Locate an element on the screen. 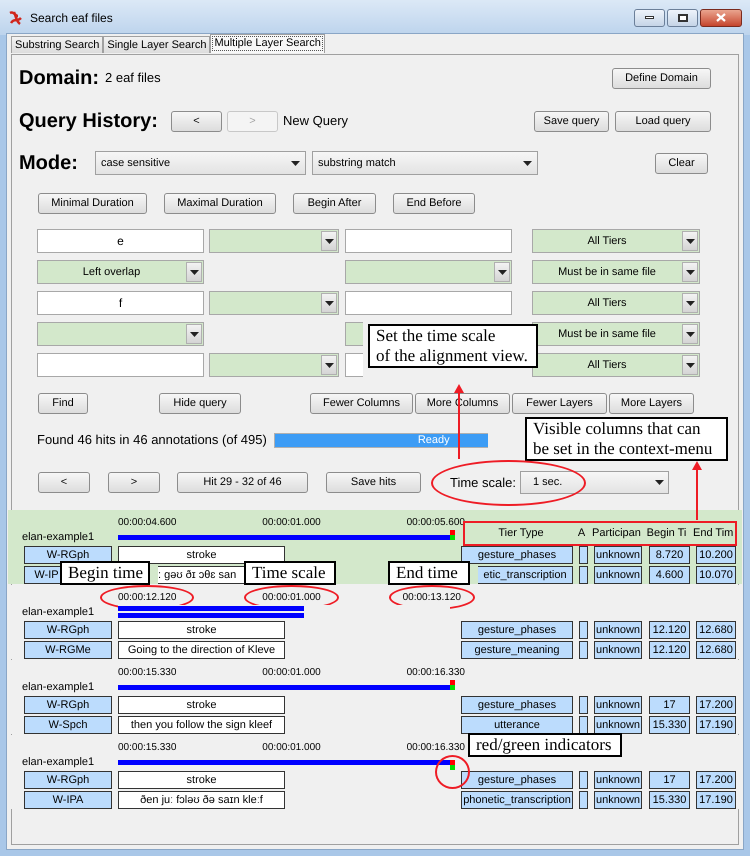  layout-button: Fewer Columns is located at coordinates (361, 403).